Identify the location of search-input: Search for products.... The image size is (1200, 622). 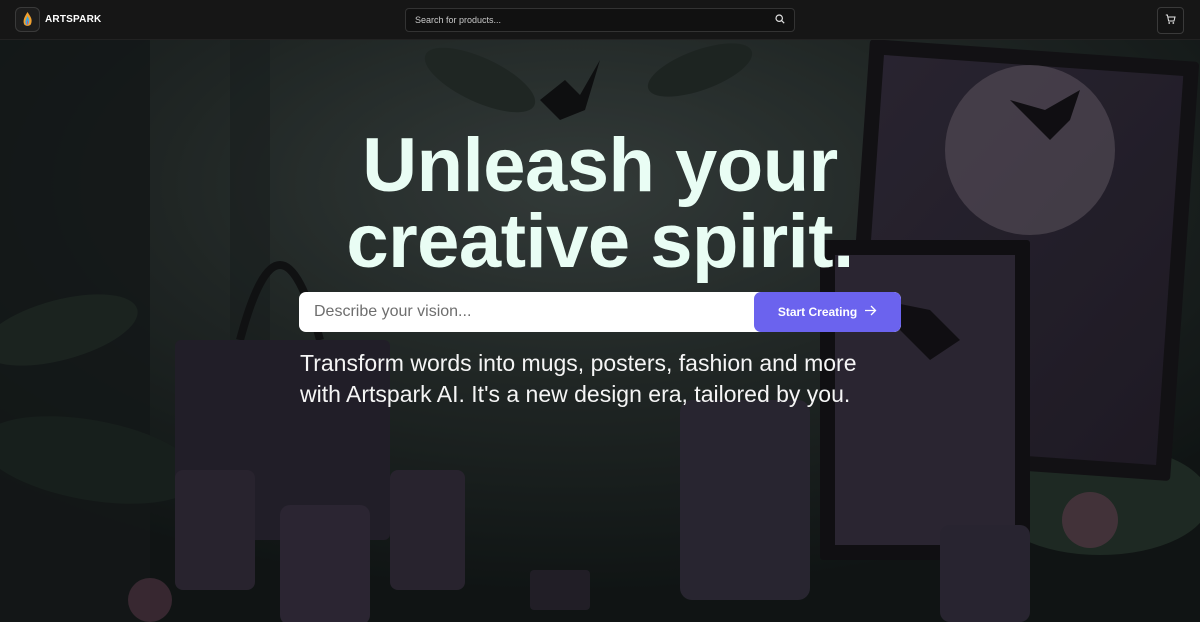
(595, 20).